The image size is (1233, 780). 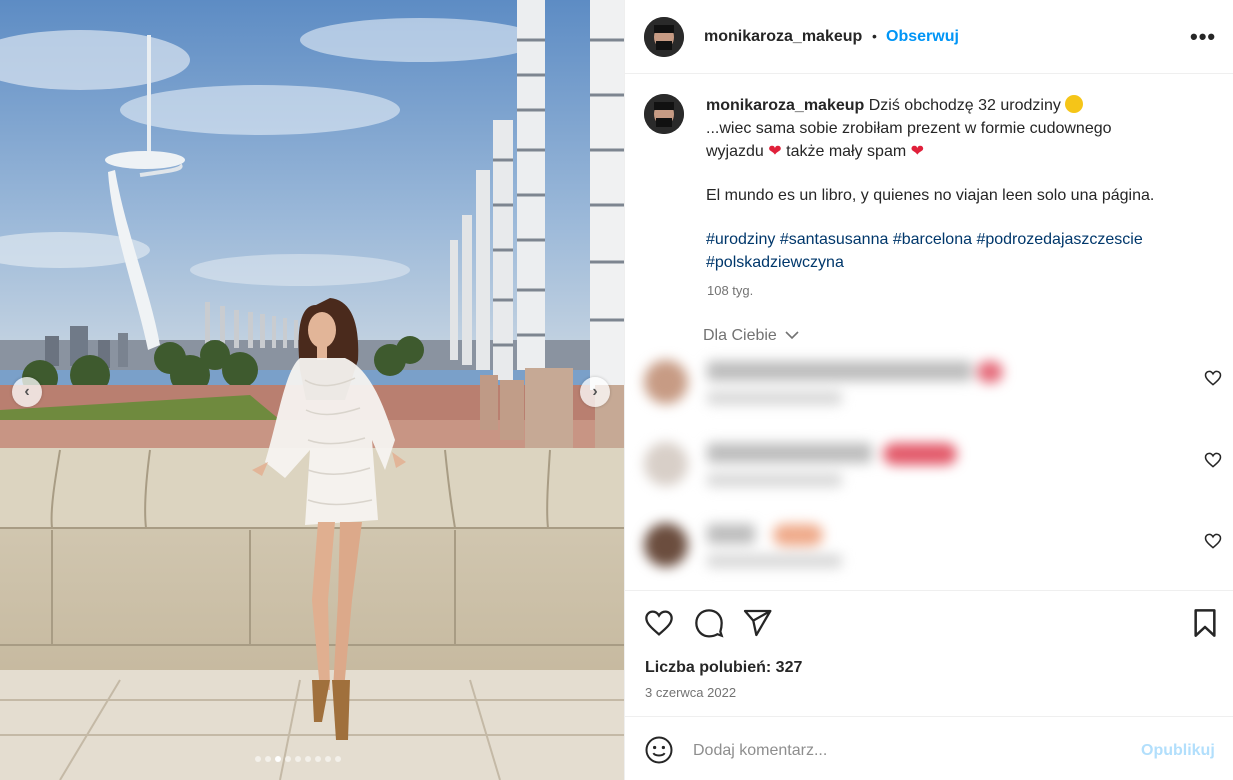 I want to click on hashtag-link: #urodziny, so click(x=740, y=239).